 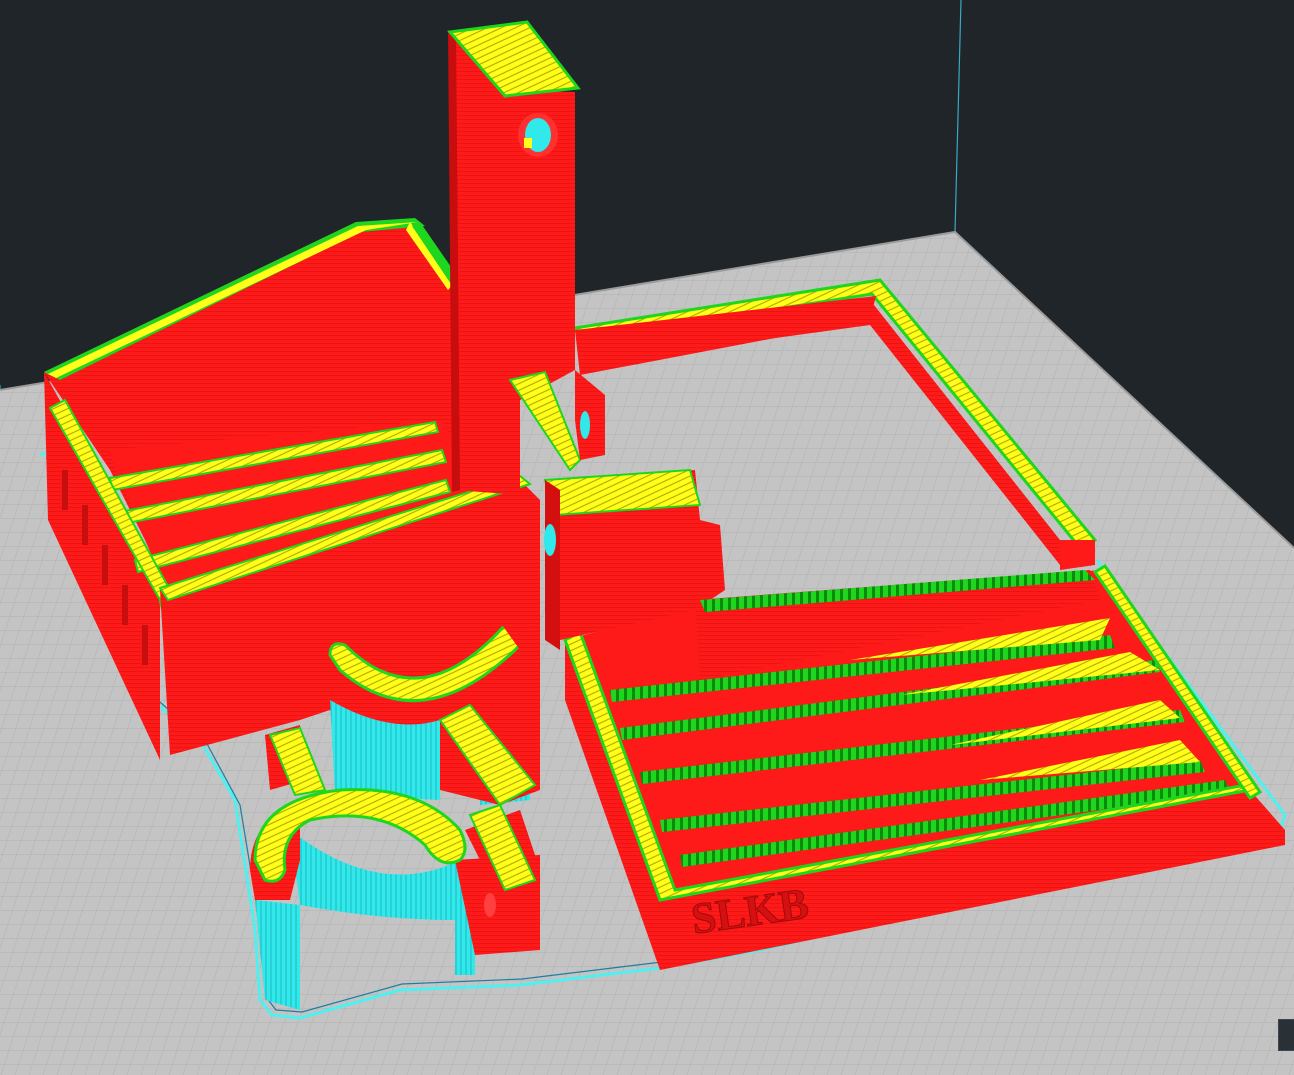 I want to click on view-cube-handle, so click(x=1286, y=1035).